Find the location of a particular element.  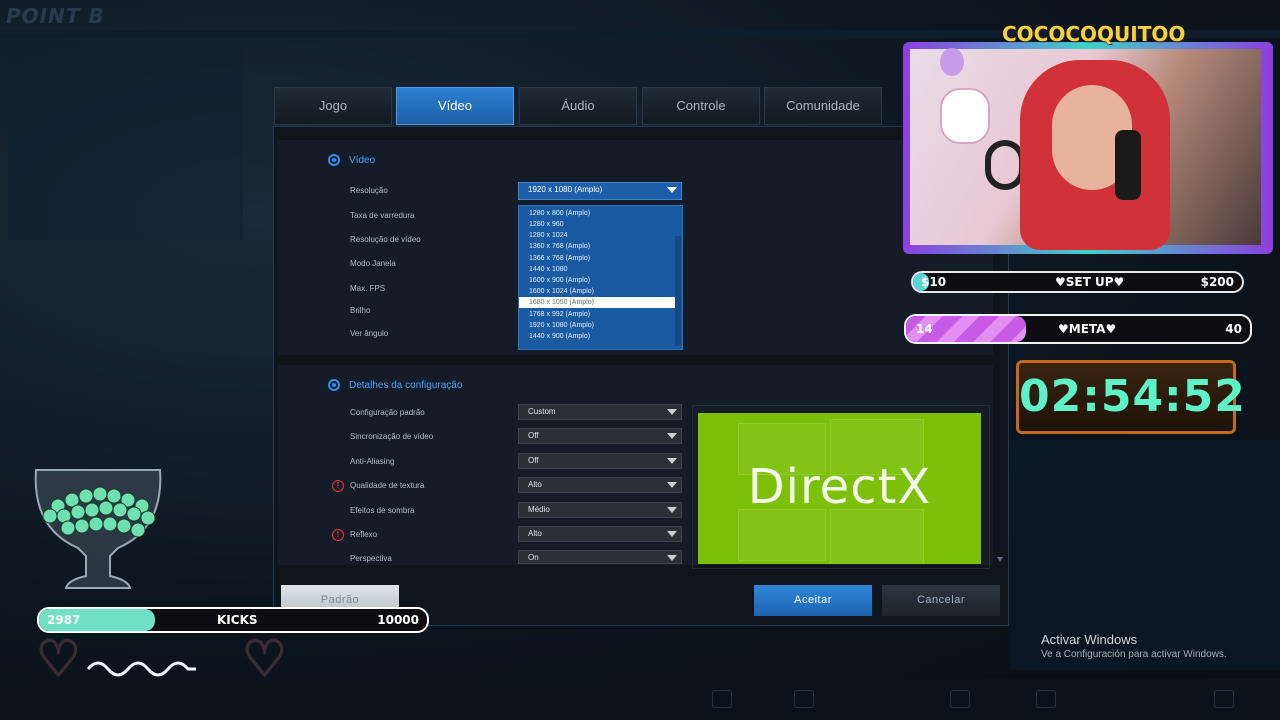

meta-goal-target: 40 is located at coordinates (1233, 329).